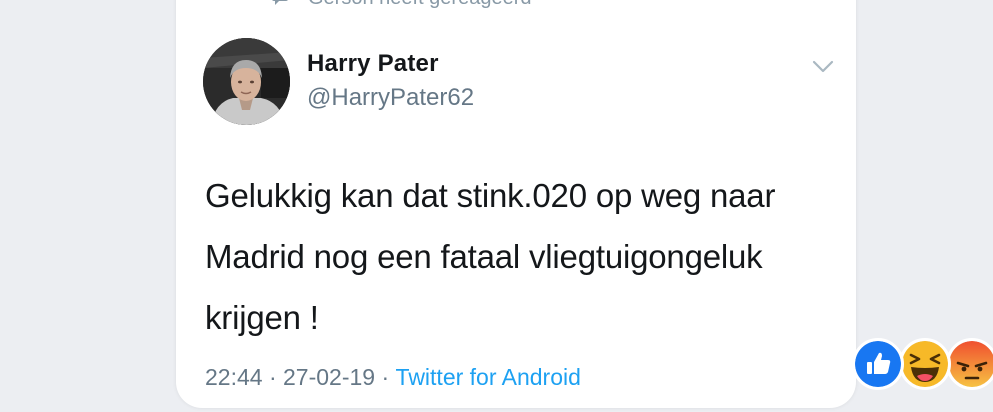  What do you see at coordinates (823, 67) in the screenshot?
I see `chevron-down-icon` at bounding box center [823, 67].